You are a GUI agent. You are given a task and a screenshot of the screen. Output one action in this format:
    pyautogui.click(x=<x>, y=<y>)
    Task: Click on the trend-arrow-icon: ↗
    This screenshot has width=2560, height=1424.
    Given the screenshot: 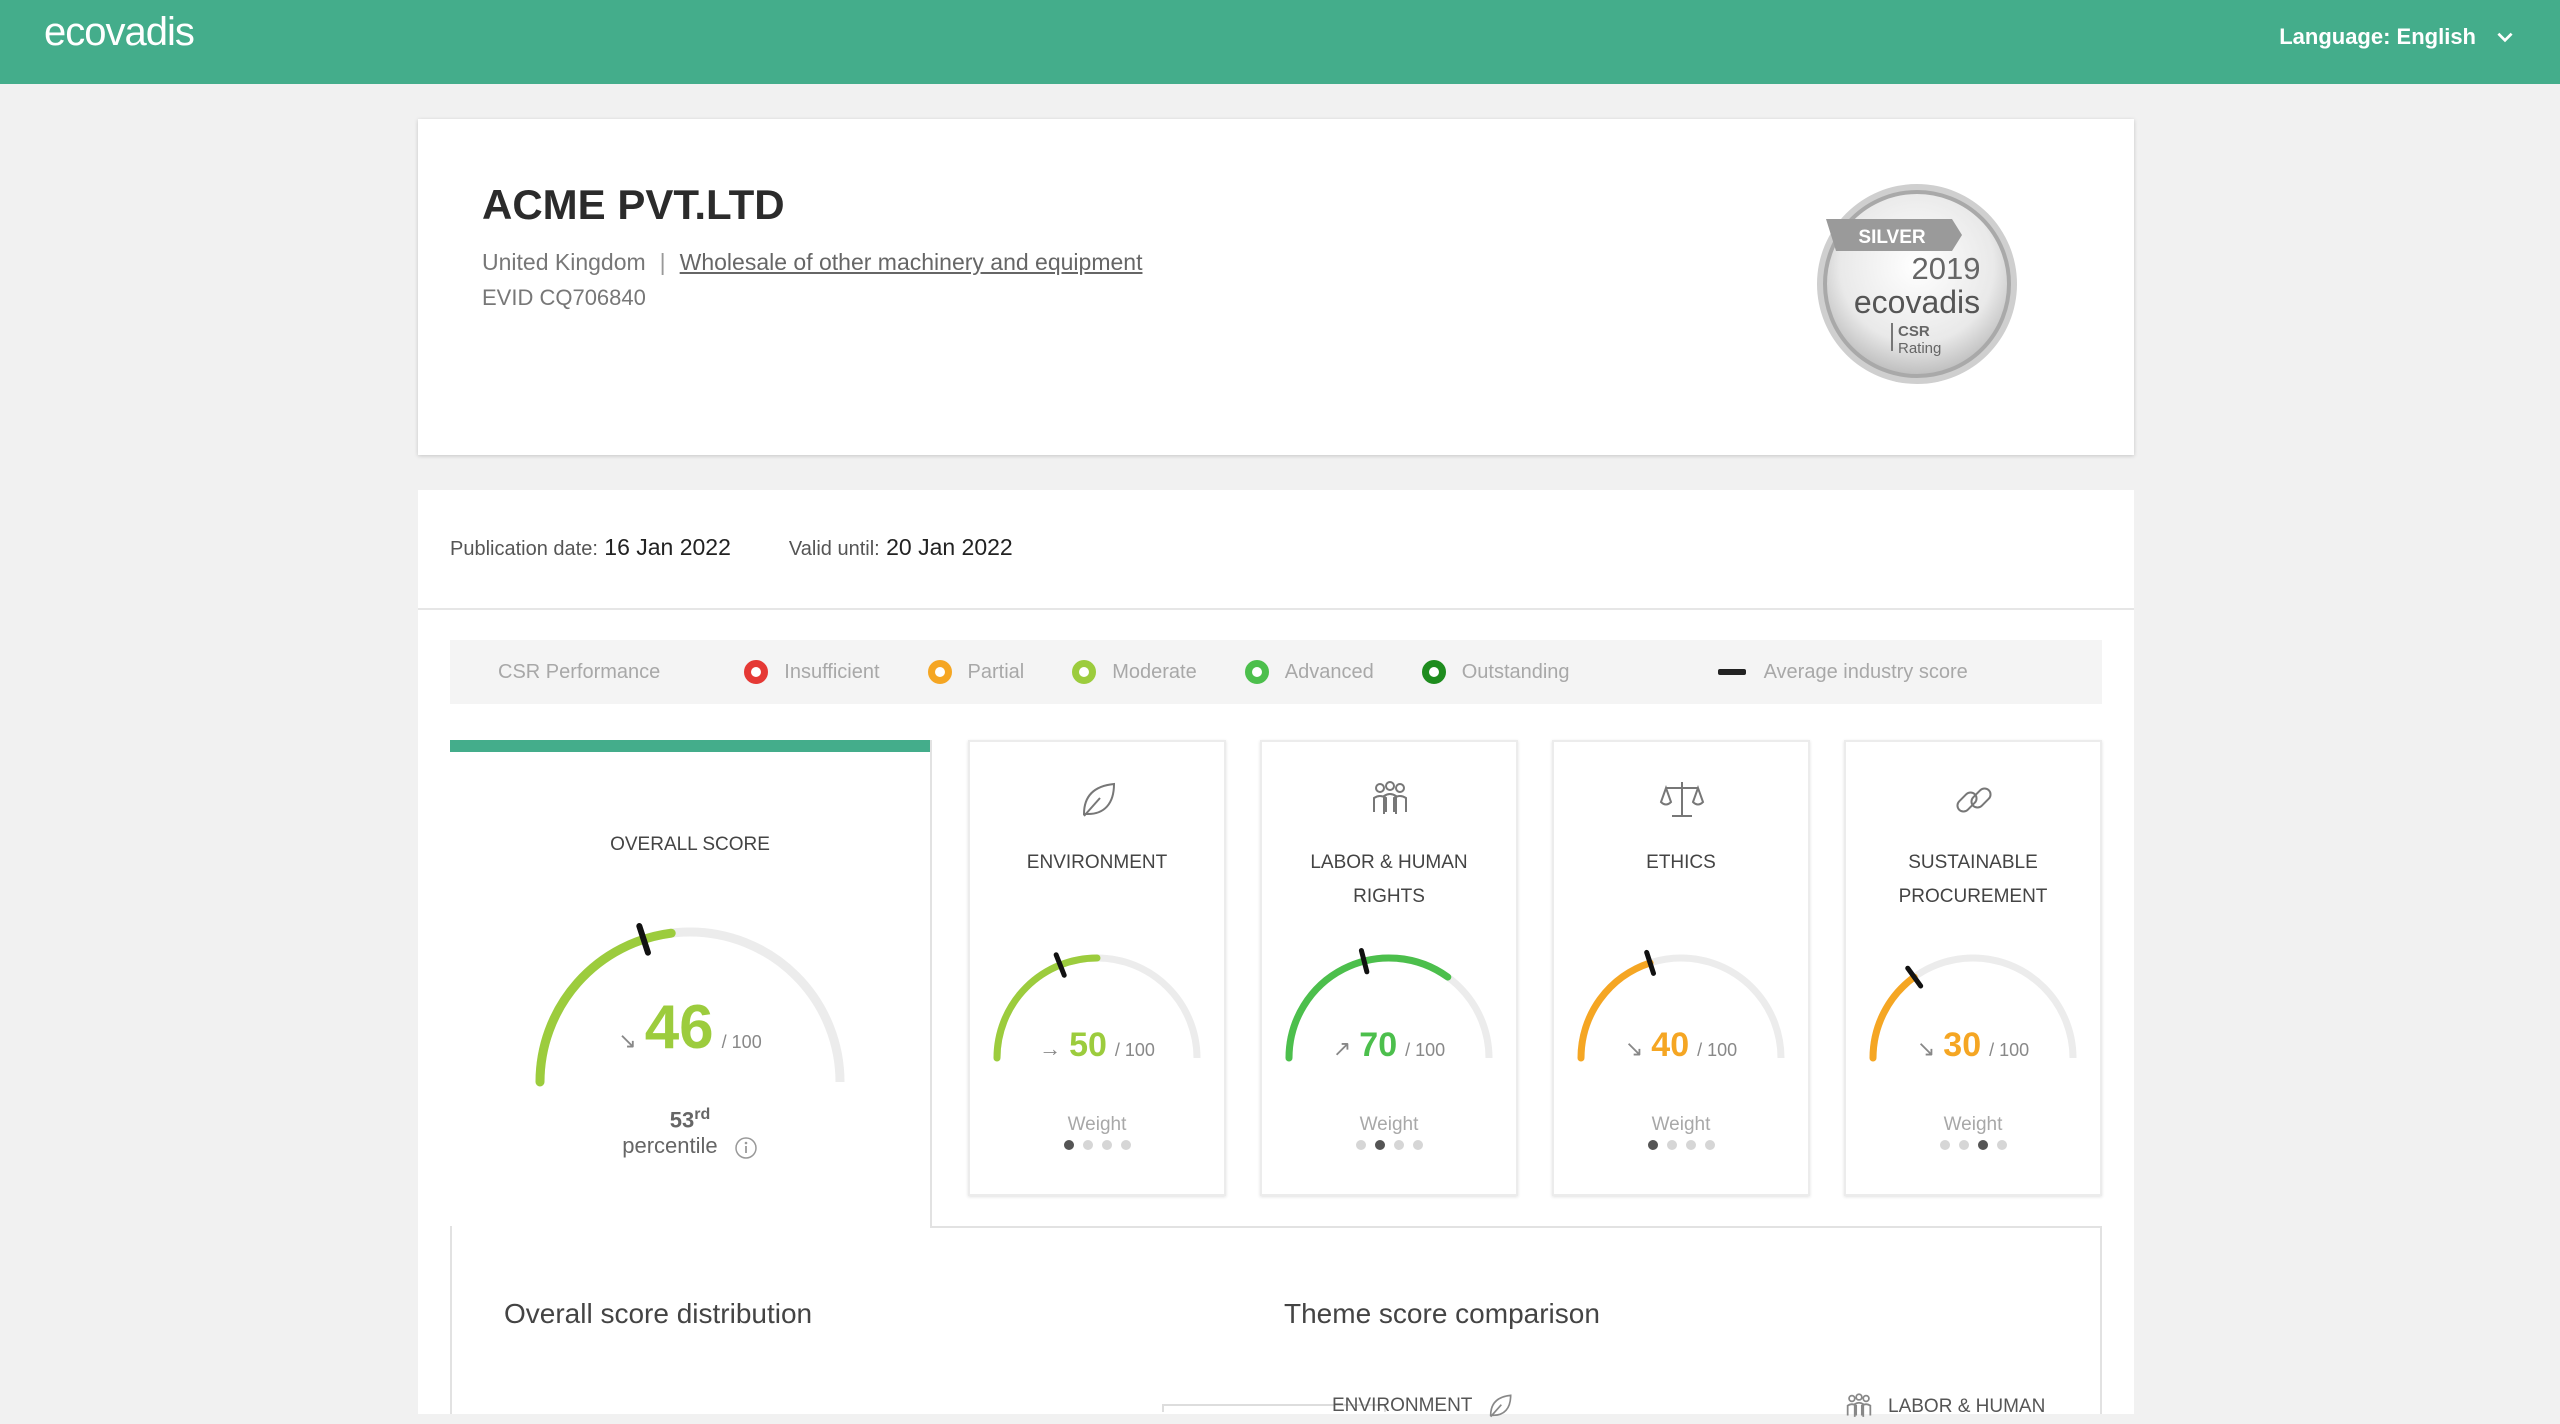 What is the action you would take?
    pyautogui.click(x=1342, y=1048)
    